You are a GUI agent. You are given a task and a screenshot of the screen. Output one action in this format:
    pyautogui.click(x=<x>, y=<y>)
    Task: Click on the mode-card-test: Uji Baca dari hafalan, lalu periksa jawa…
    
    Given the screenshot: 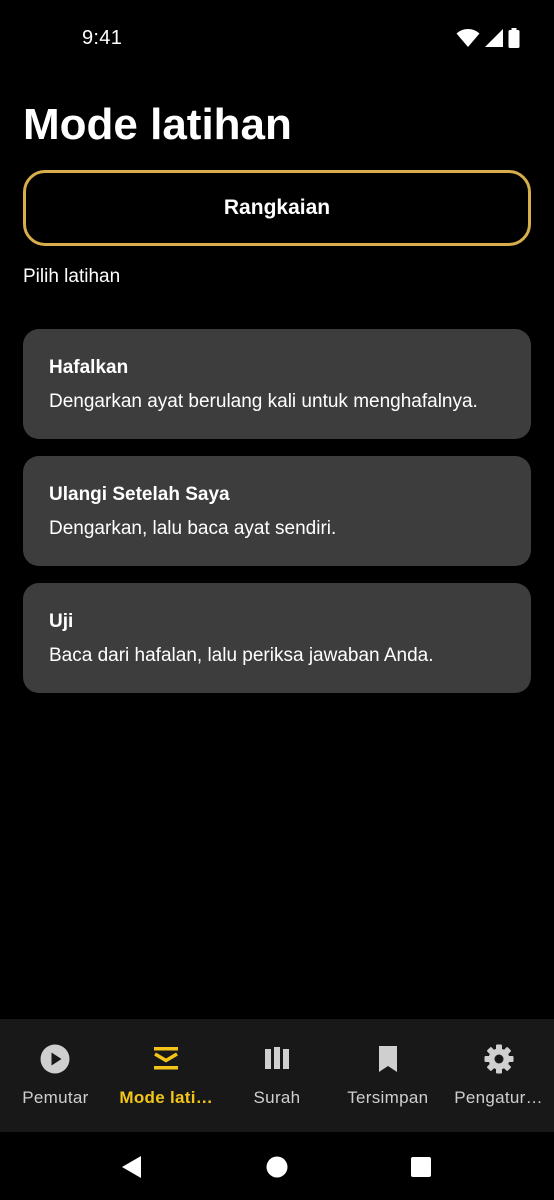 What is the action you would take?
    pyautogui.click(x=277, y=638)
    